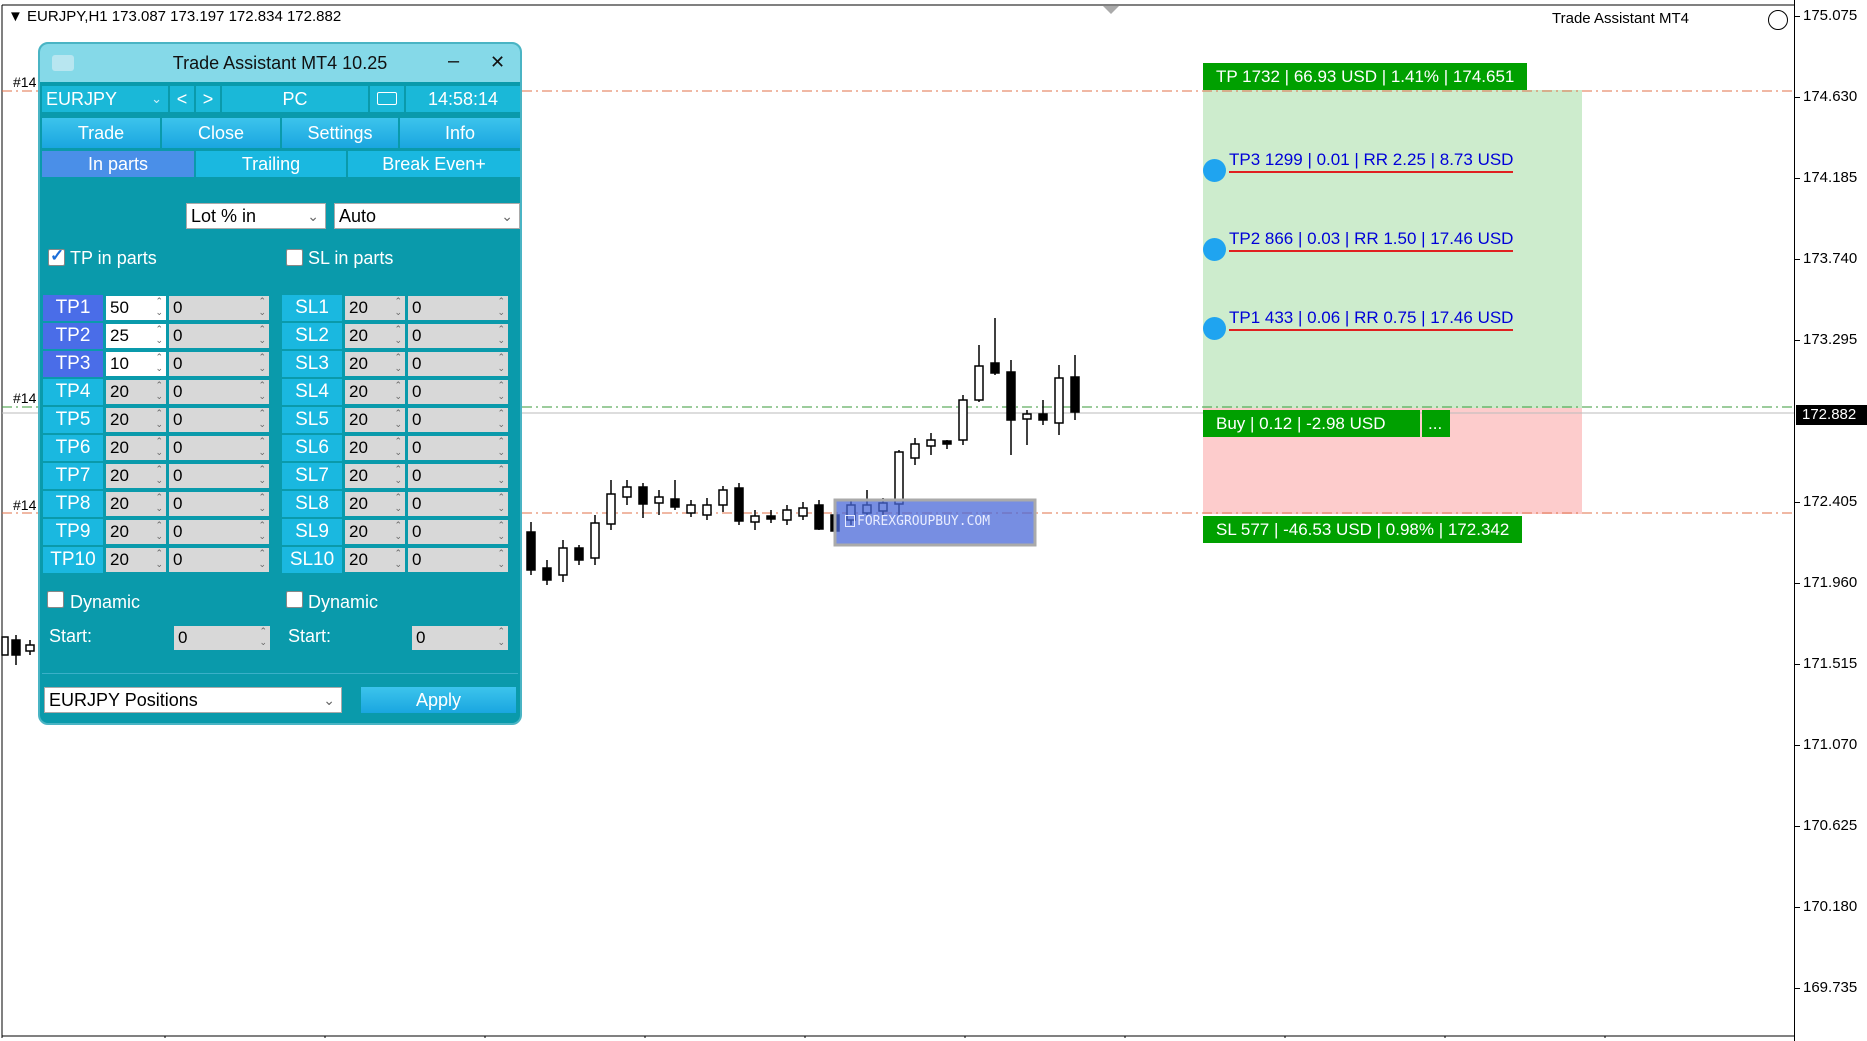 This screenshot has width=1867, height=1041. What do you see at coordinates (101, 133) in the screenshot?
I see `tab-trade: Trade` at bounding box center [101, 133].